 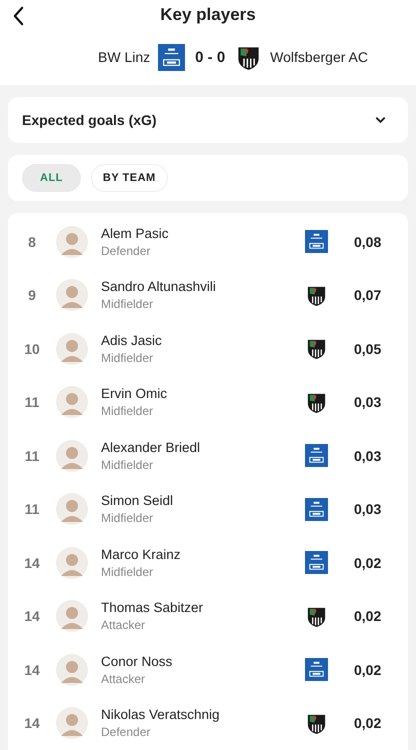 I want to click on filter-tab: BY TEAM, so click(x=129, y=178).